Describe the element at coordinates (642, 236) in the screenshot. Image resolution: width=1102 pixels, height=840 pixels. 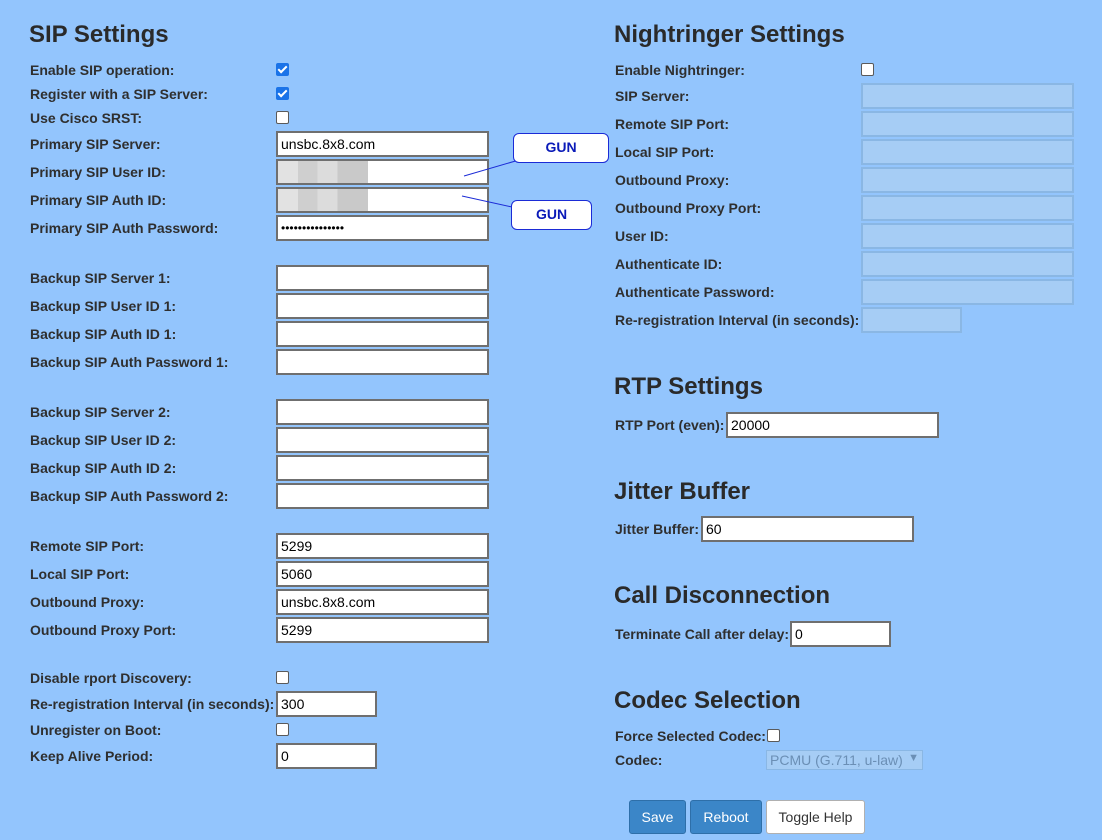
I see `nr-user-id-label: User ID:` at that location.